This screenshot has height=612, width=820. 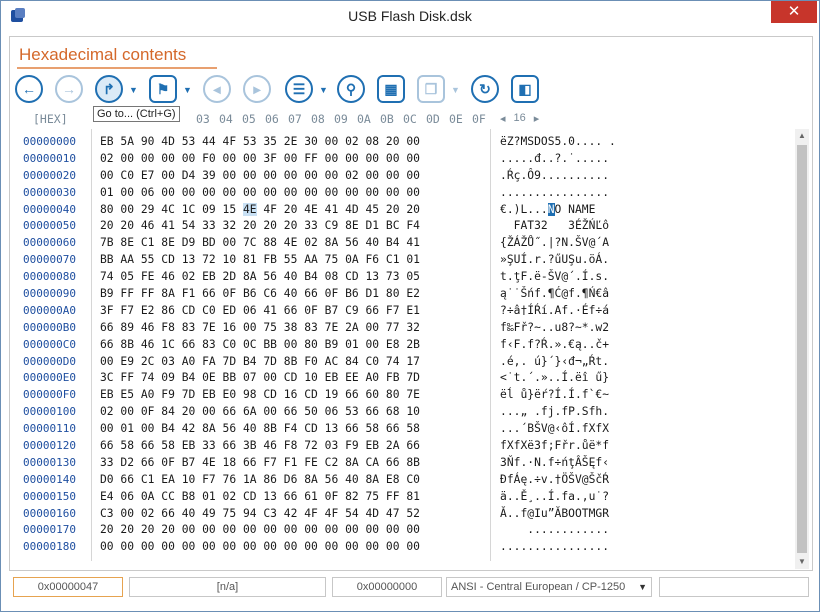 What do you see at coordinates (148, 192) in the screenshot?
I see `hex-byte: 06` at bounding box center [148, 192].